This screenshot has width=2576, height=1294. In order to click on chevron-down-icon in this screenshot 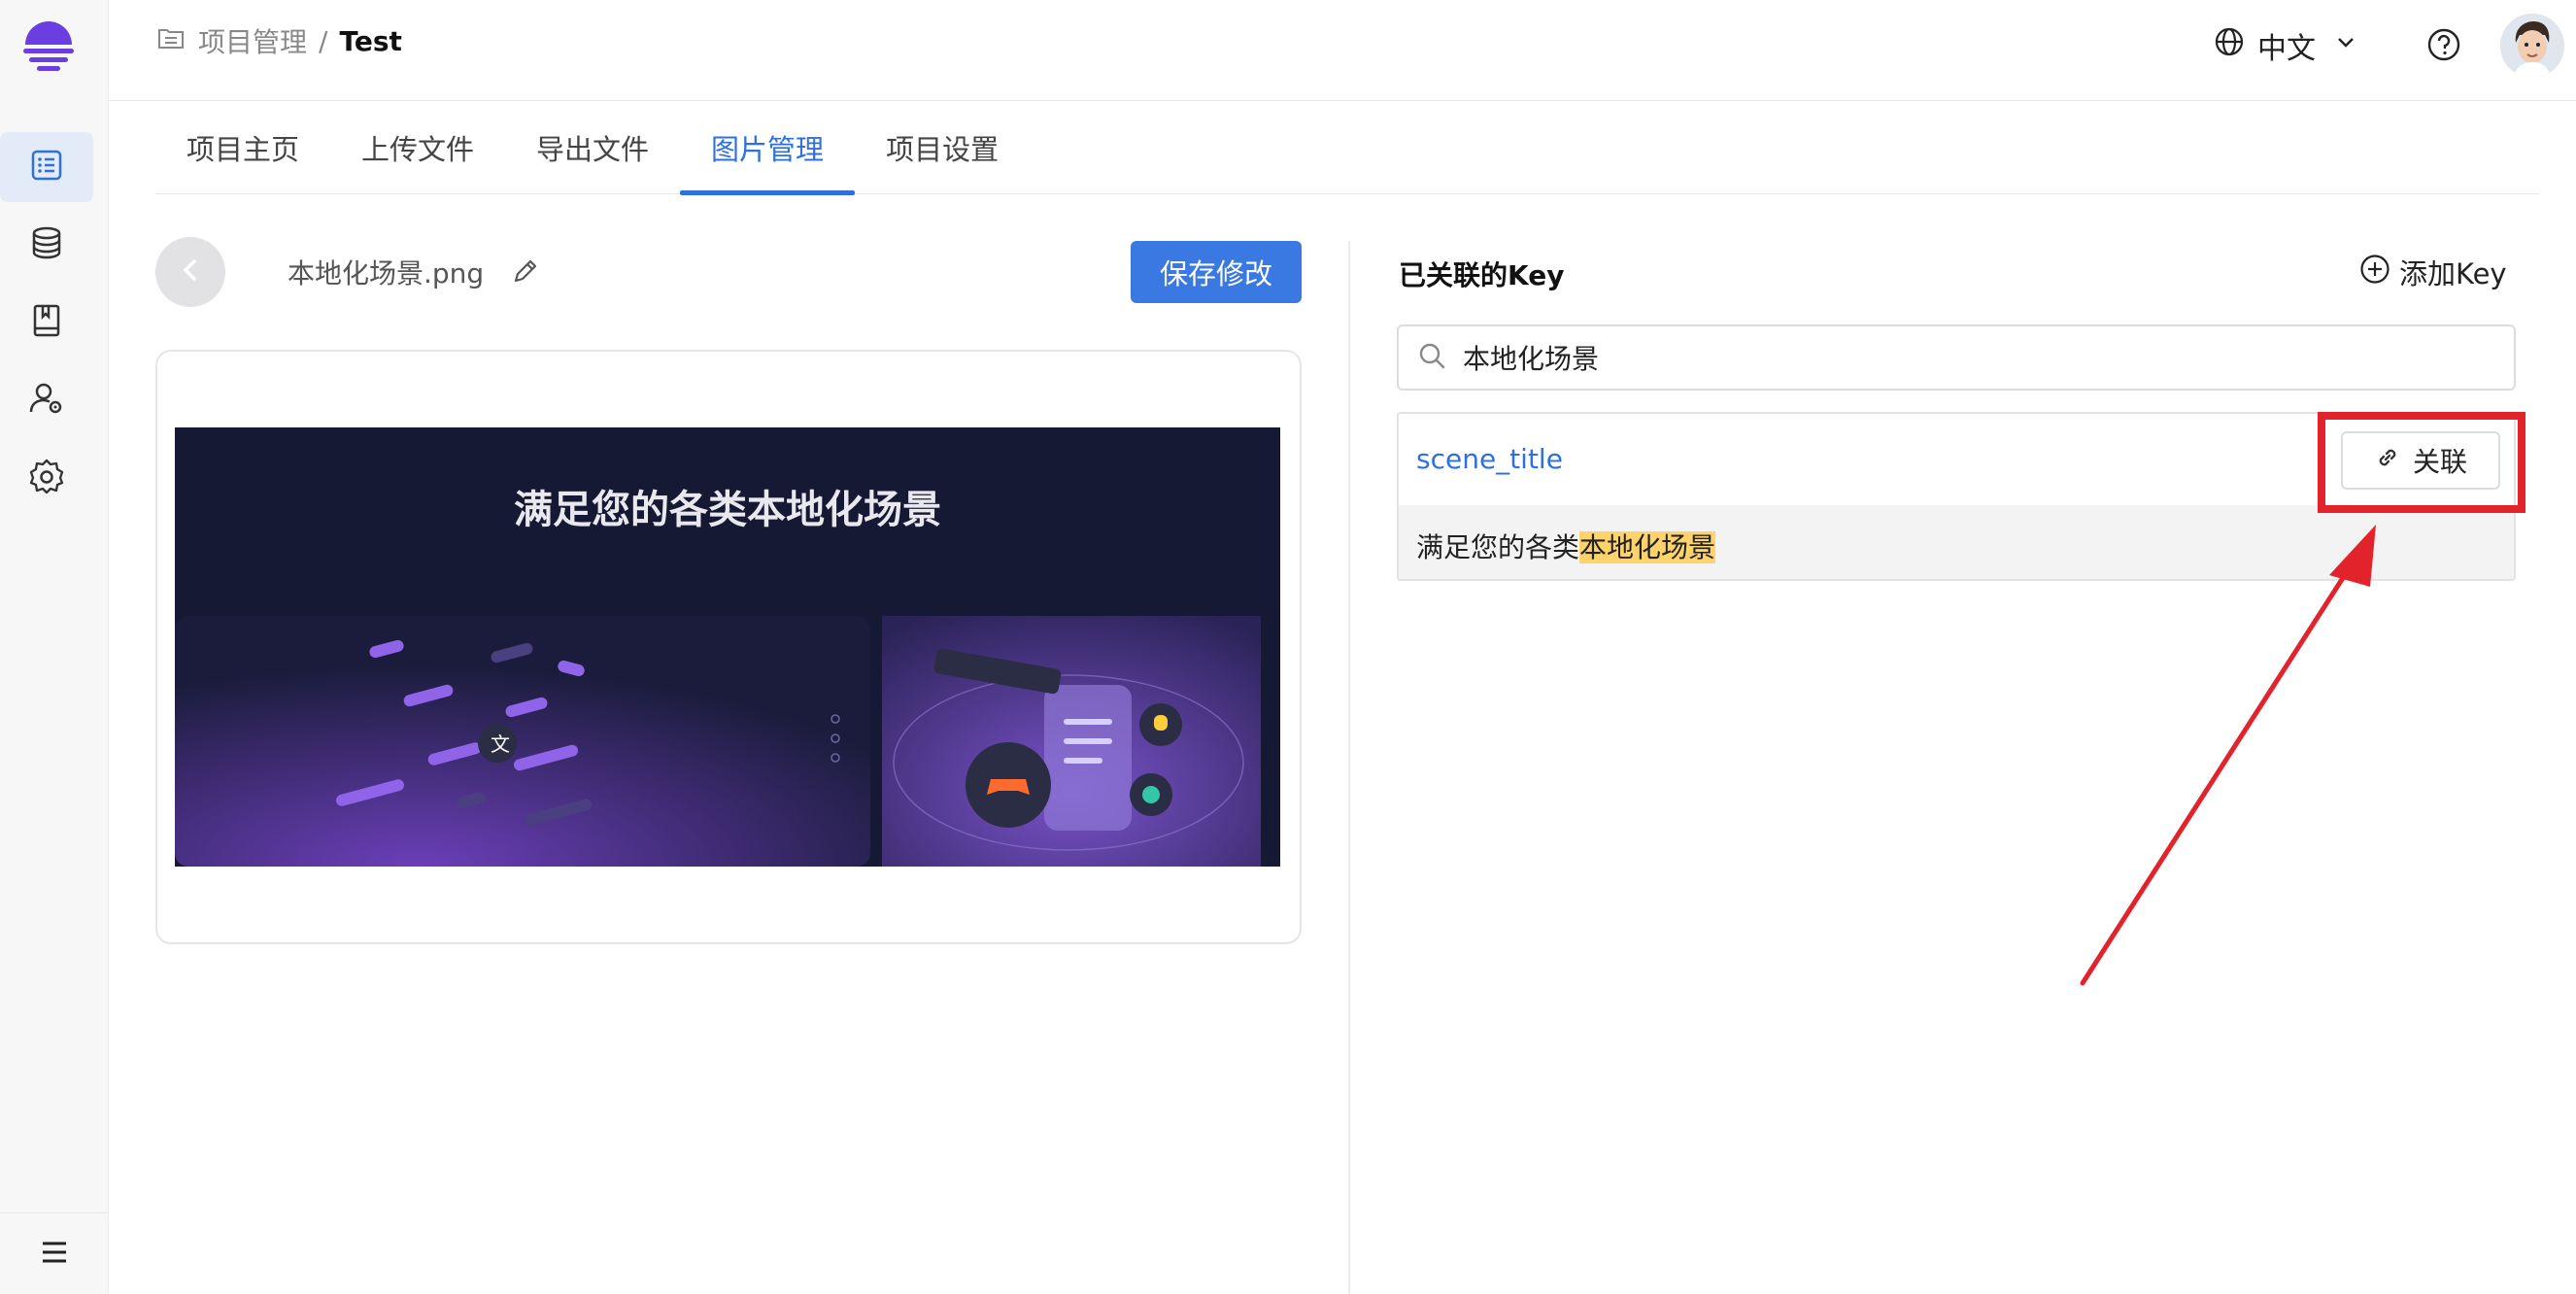, I will do `click(2345, 46)`.